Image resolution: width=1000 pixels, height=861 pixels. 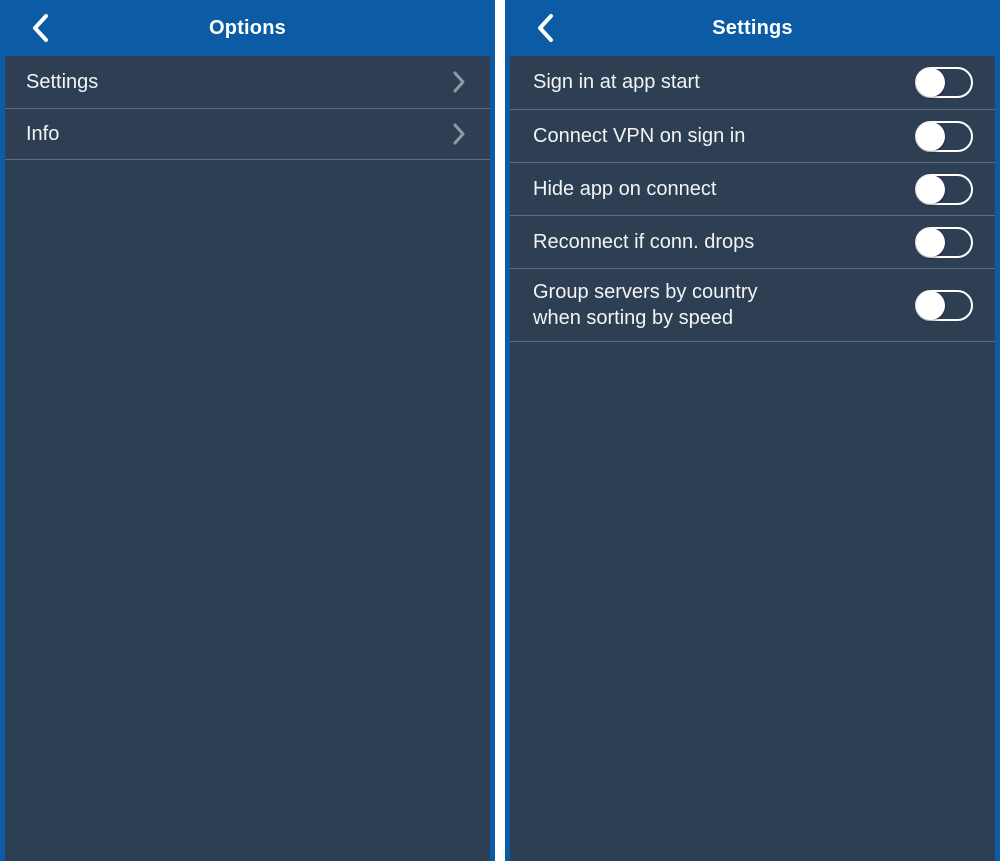 I want to click on toggle-connect-vpn-on-sign-in, so click(x=944, y=136).